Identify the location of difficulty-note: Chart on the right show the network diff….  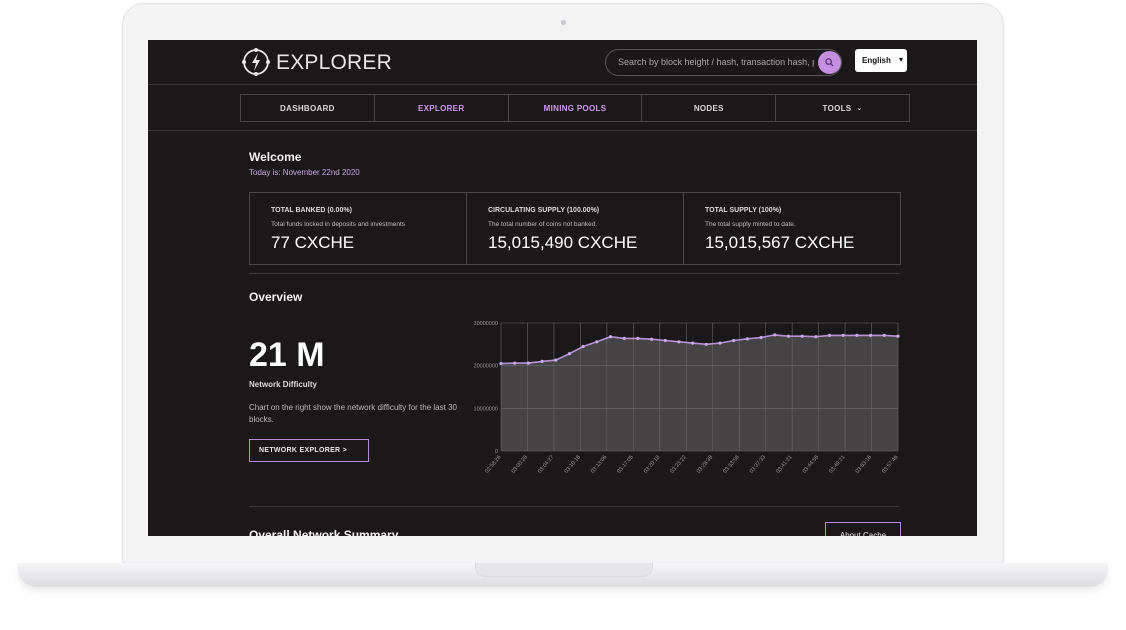
(353, 413).